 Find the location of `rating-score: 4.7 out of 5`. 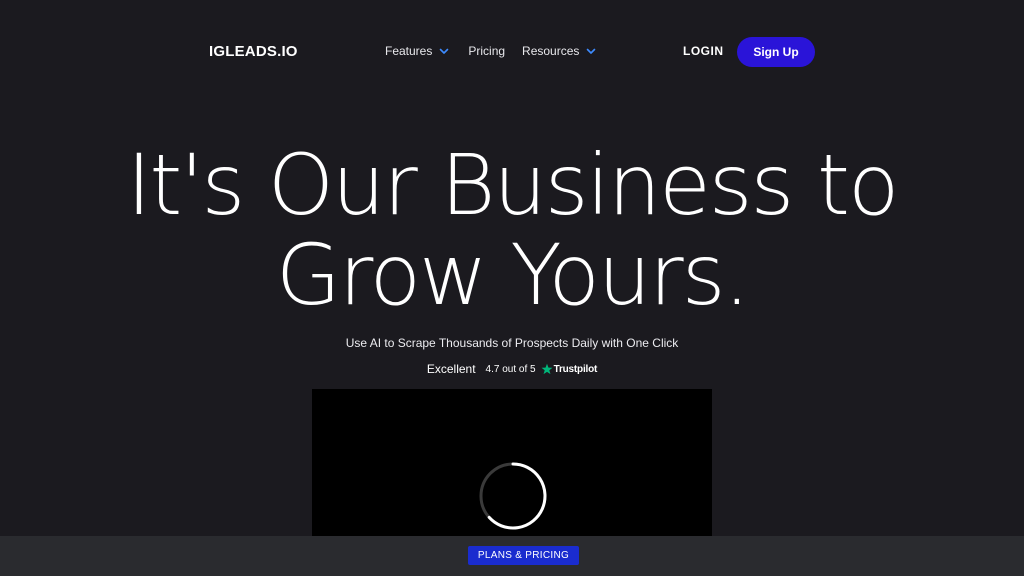

rating-score: 4.7 out of 5 is located at coordinates (510, 369).